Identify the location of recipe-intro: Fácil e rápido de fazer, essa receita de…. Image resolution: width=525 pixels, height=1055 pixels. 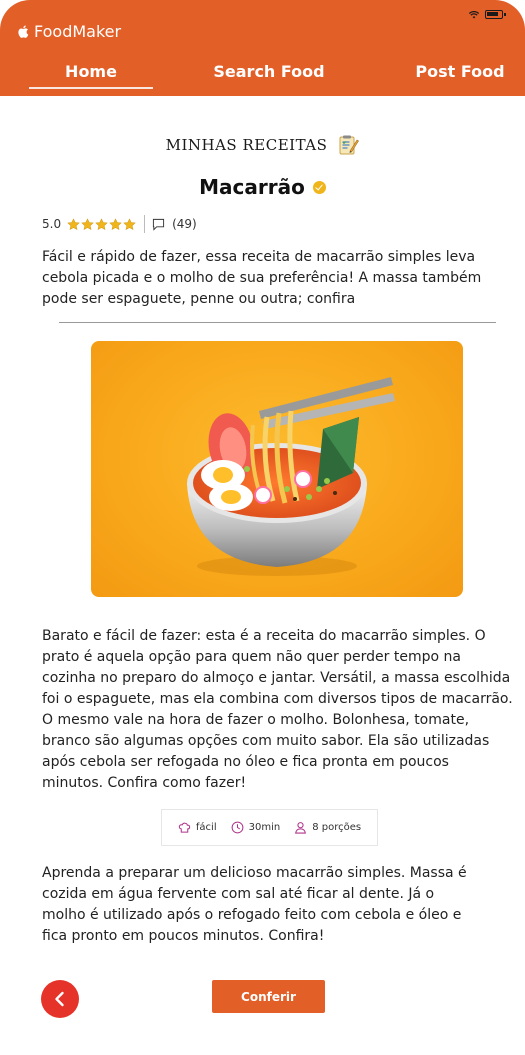
(262, 278).